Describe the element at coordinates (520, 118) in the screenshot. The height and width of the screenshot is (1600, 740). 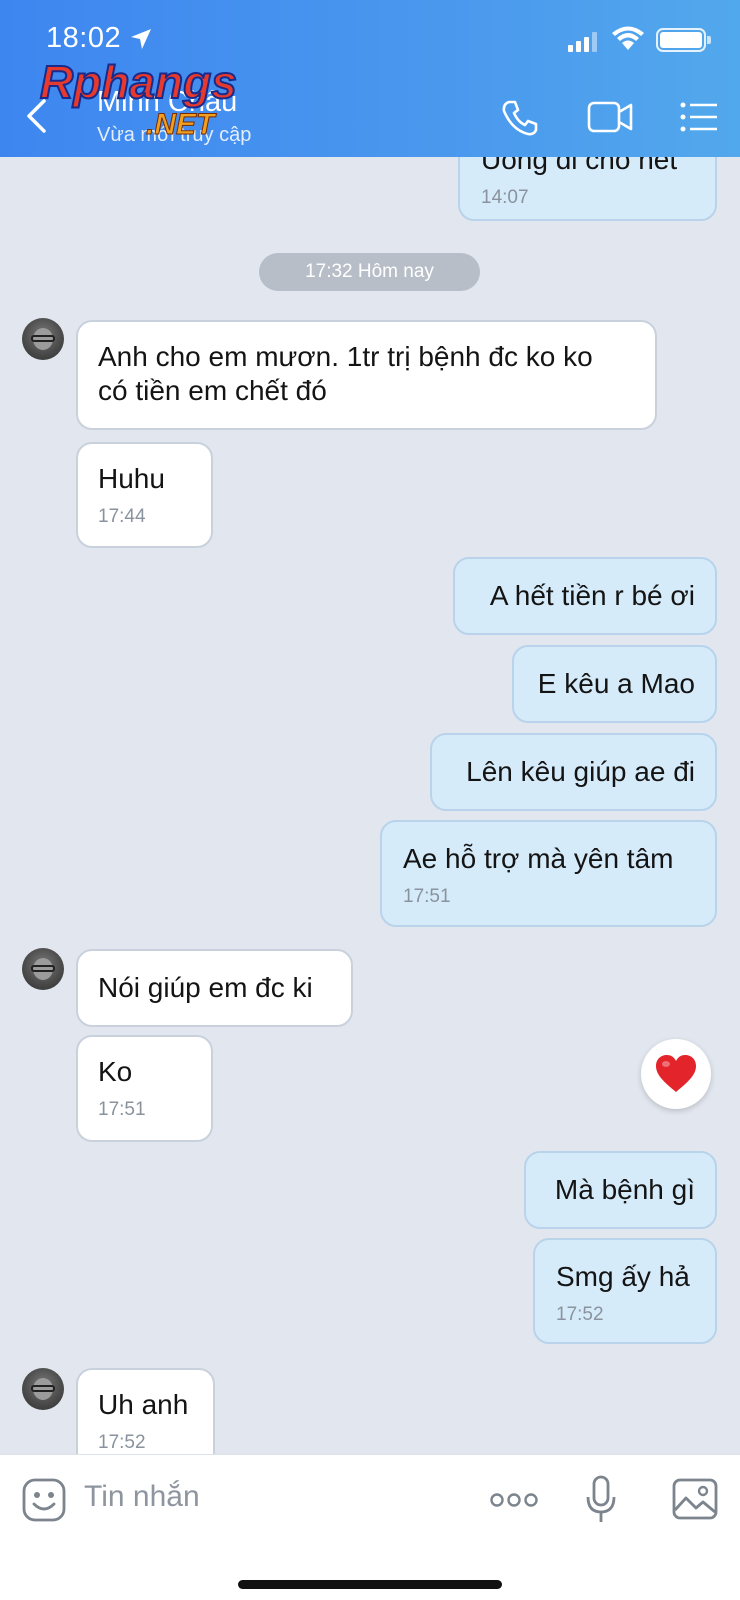
I see `phone-icon` at that location.